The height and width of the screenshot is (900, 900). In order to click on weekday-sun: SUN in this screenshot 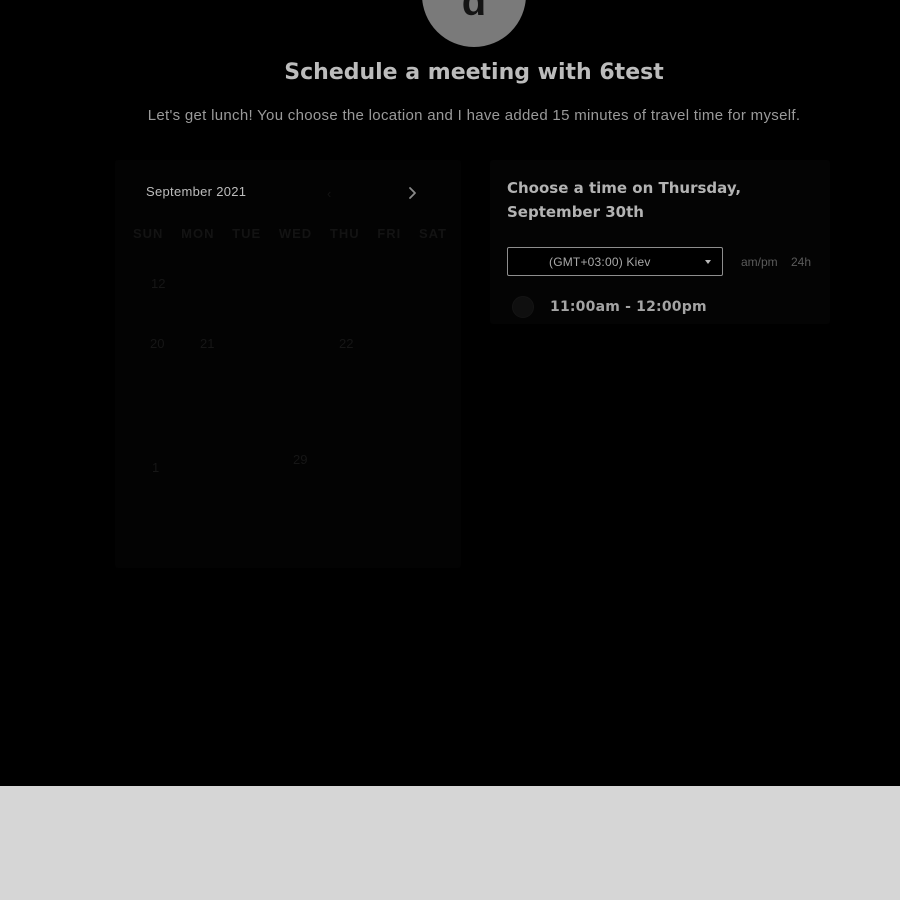, I will do `click(148, 233)`.